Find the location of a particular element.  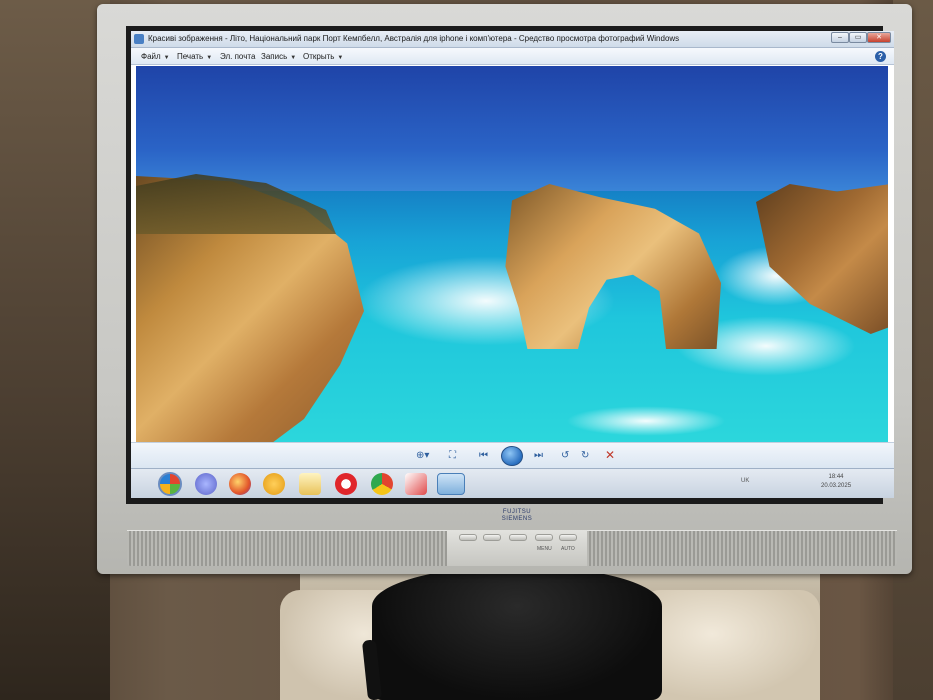

taskbar: UK 18:44 20.03.2025 is located at coordinates (512, 483).